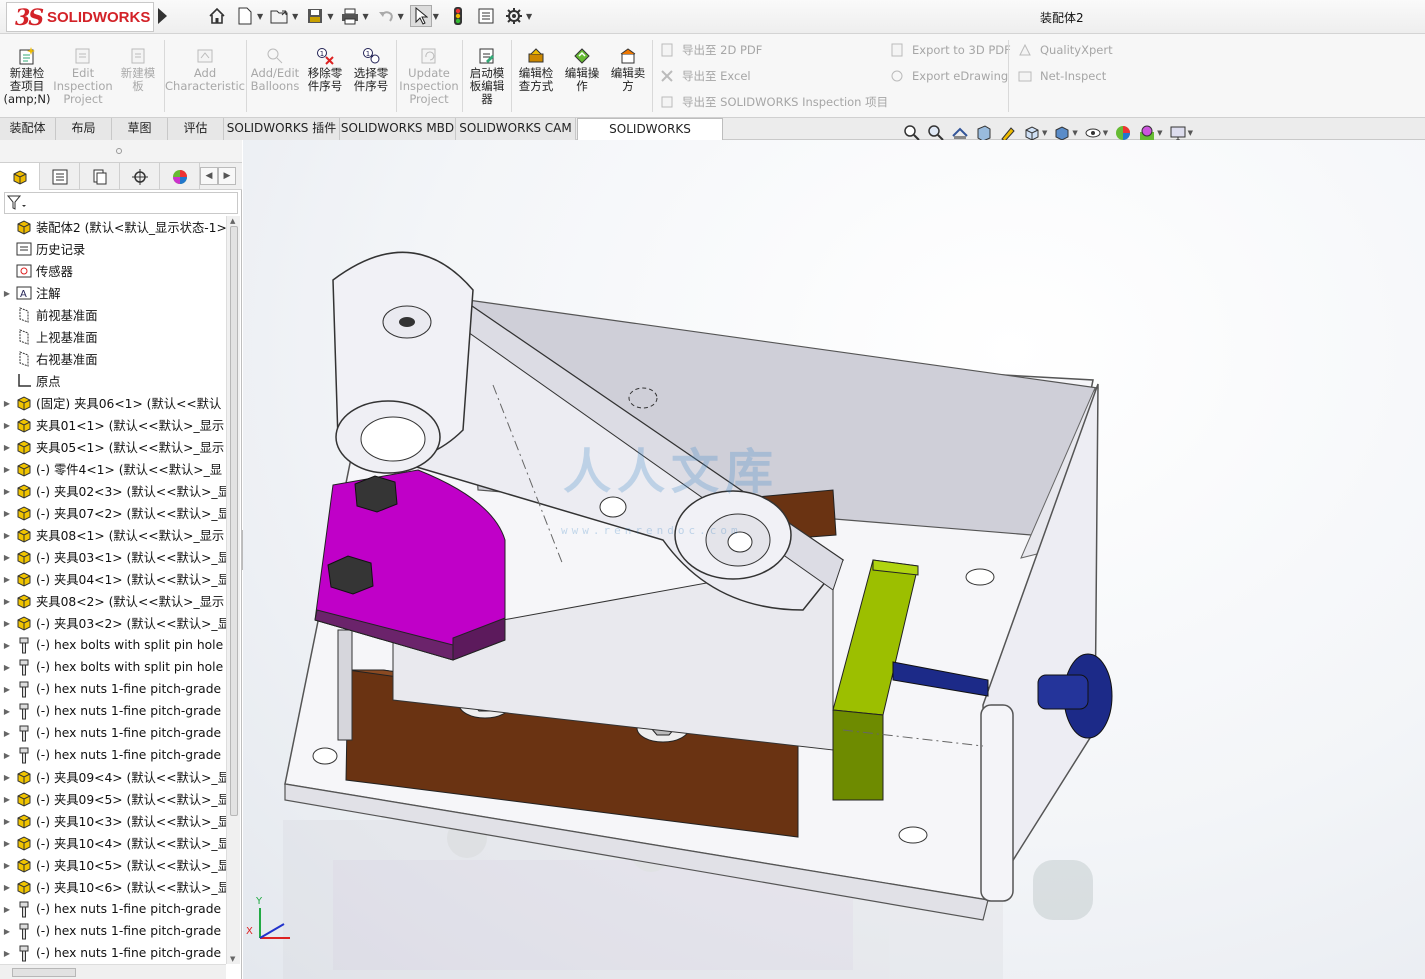  What do you see at coordinates (113, 623) in the screenshot?
I see `tree-item: ▶ (-) 夹具03<2> (默认<<默认>_显` at bounding box center [113, 623].